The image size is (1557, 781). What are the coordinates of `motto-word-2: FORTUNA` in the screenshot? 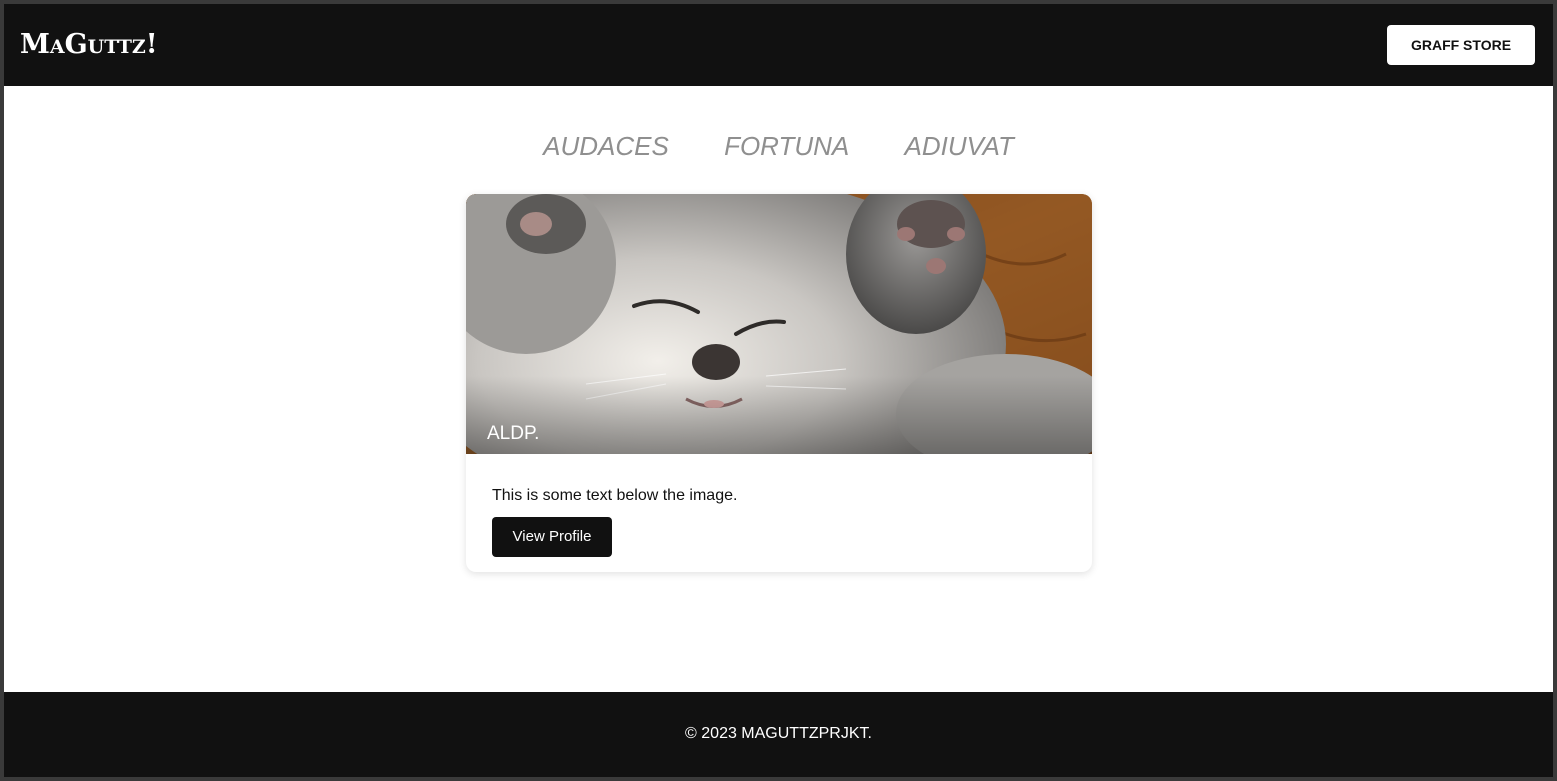 It's located at (787, 146).